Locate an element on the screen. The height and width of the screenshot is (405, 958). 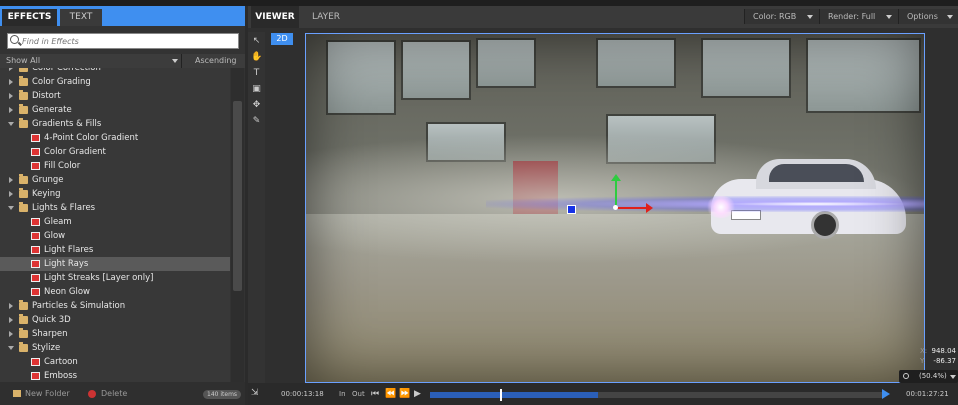
tree-item-label: Stylize is located at coordinates (46, 348).